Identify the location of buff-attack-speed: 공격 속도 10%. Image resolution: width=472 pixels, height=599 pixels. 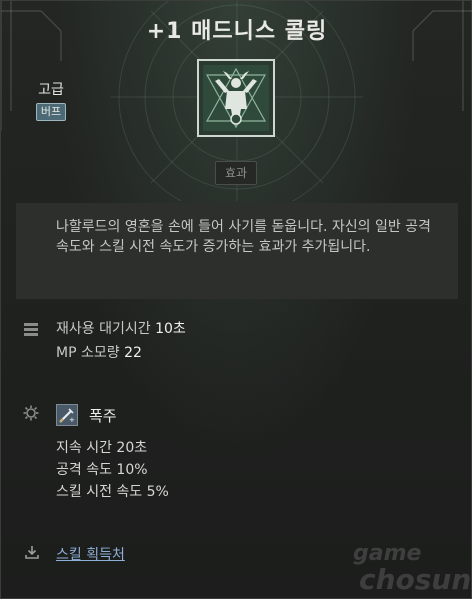
(102, 470).